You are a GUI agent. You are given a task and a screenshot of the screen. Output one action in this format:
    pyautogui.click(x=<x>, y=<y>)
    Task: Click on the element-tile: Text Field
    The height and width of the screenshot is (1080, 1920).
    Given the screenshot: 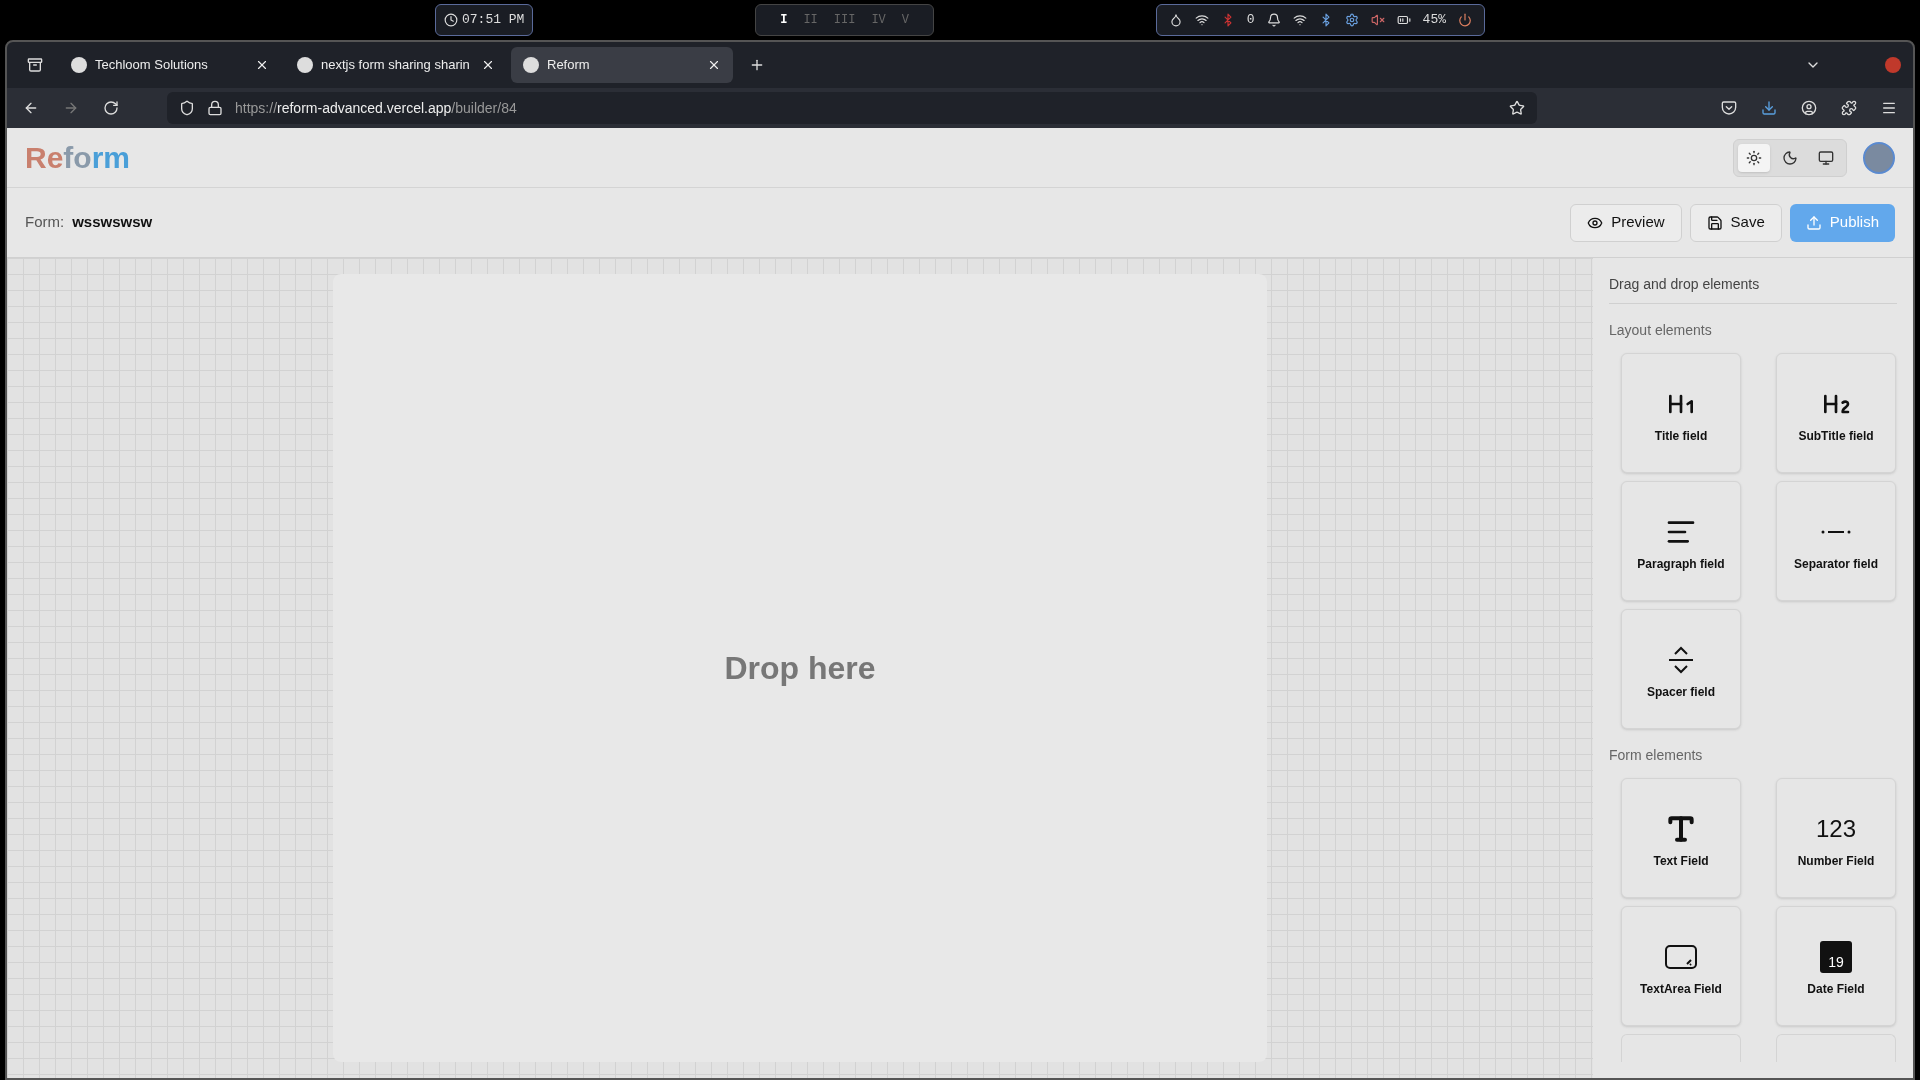 What is the action you would take?
    pyautogui.click(x=1681, y=838)
    